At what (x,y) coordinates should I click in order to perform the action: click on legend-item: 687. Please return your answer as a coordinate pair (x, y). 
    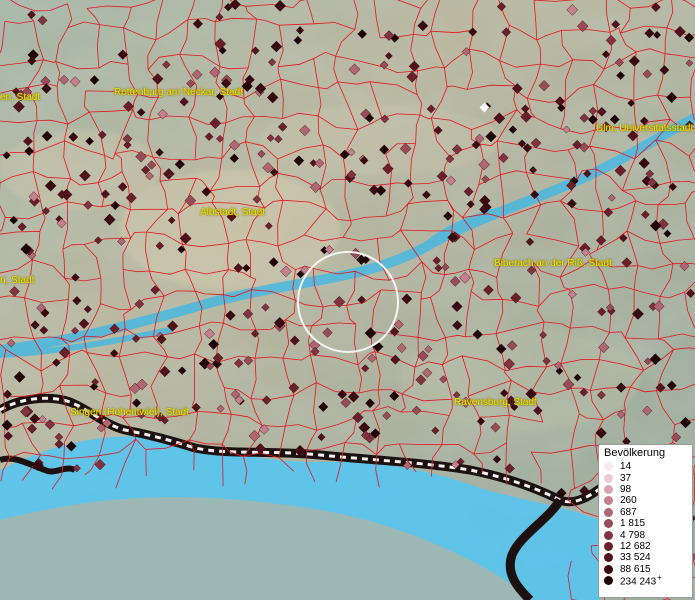
    Looking at the image, I should click on (645, 512).